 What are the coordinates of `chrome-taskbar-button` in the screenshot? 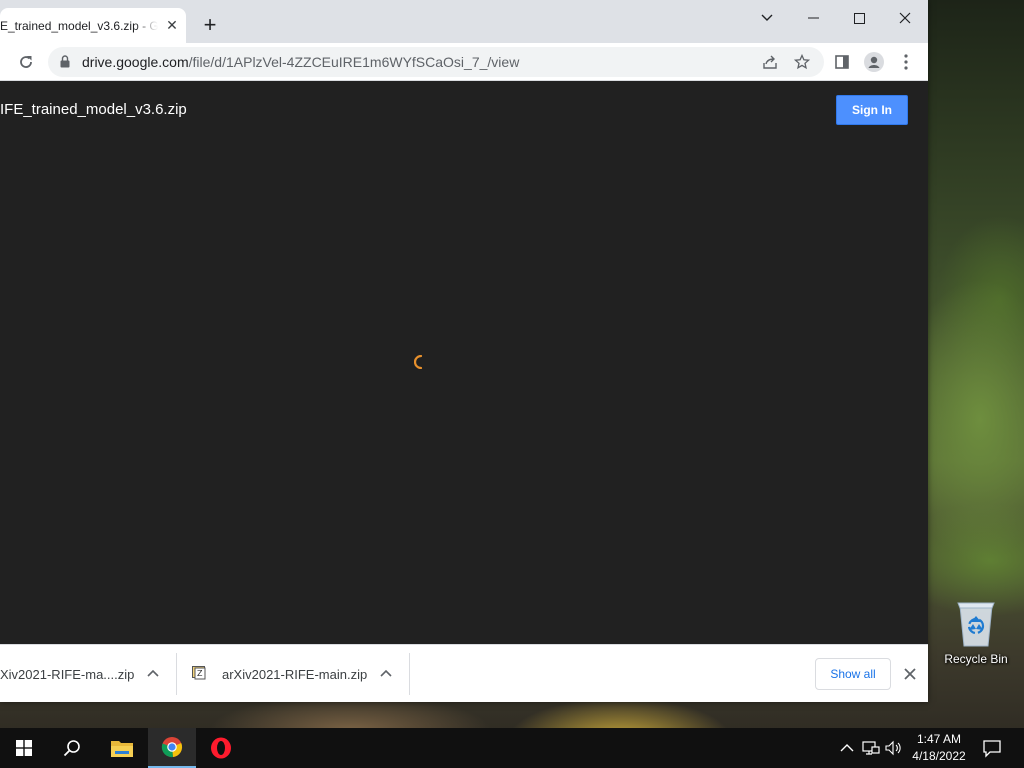 It's located at (172, 748).